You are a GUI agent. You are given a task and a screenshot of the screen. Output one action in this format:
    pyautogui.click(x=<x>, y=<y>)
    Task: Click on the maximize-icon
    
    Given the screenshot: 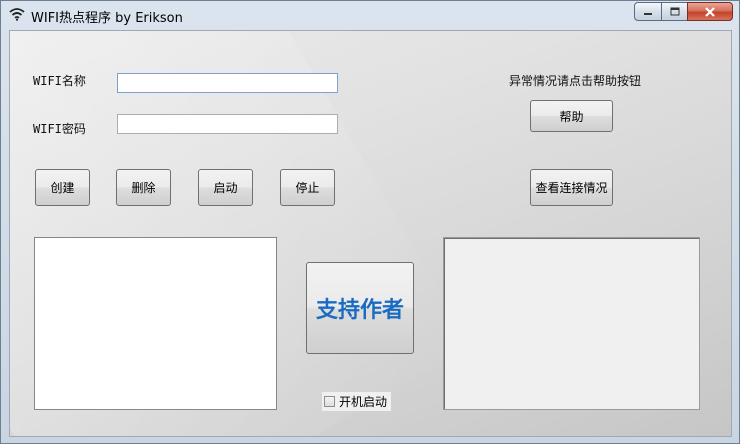 What is the action you would take?
    pyautogui.click(x=674, y=11)
    